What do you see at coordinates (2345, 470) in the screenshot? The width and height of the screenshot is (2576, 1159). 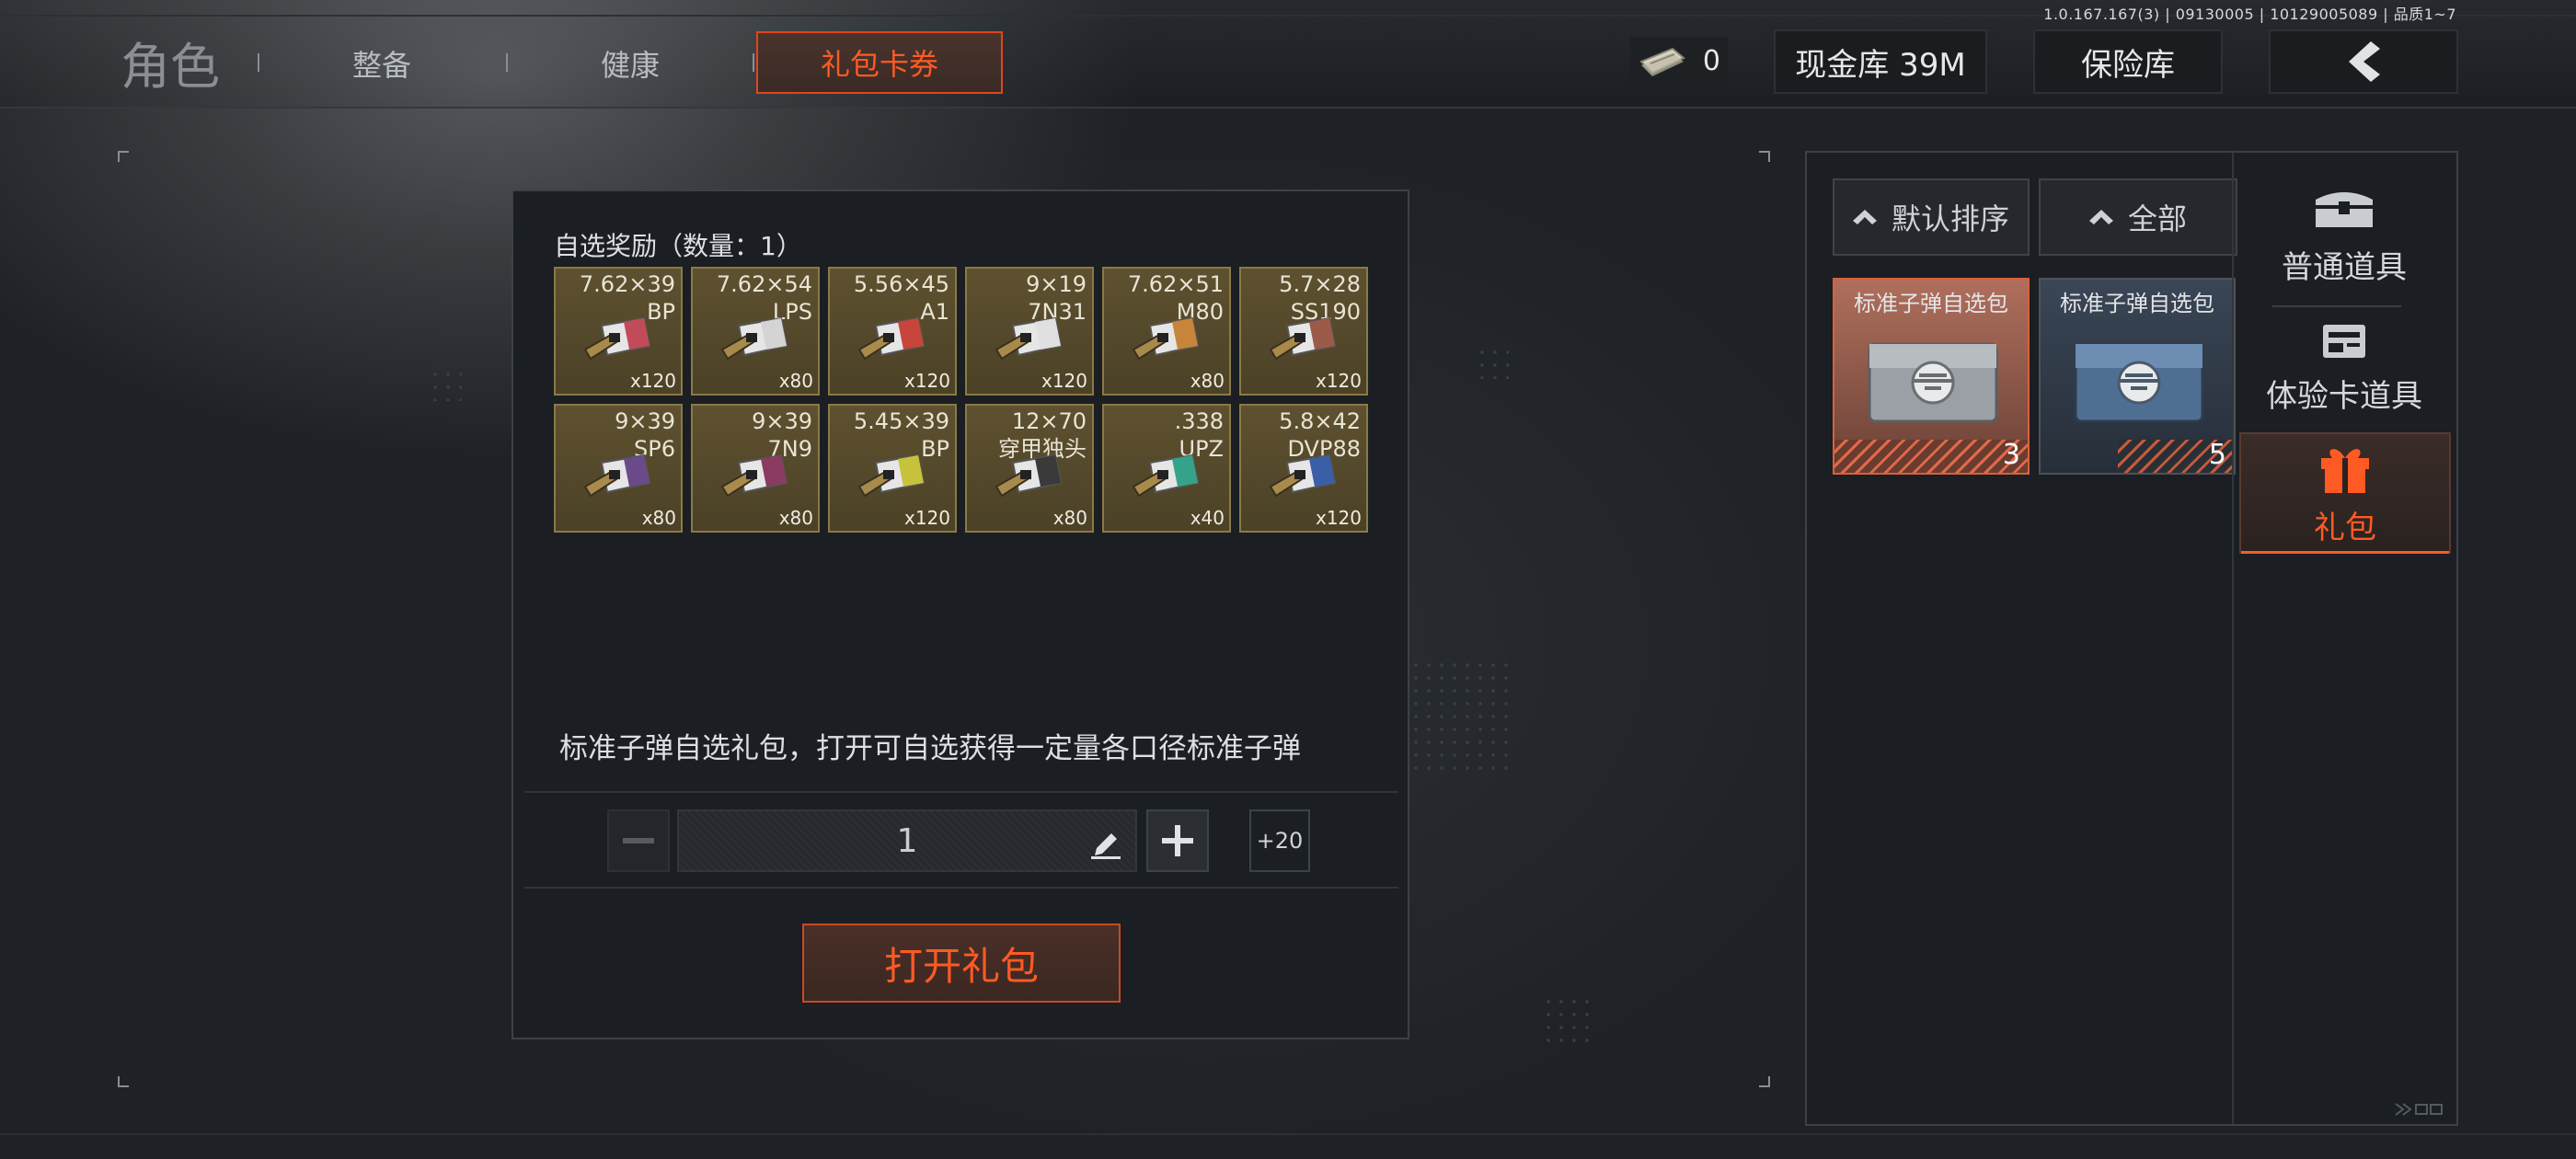 I see `gift-icon` at bounding box center [2345, 470].